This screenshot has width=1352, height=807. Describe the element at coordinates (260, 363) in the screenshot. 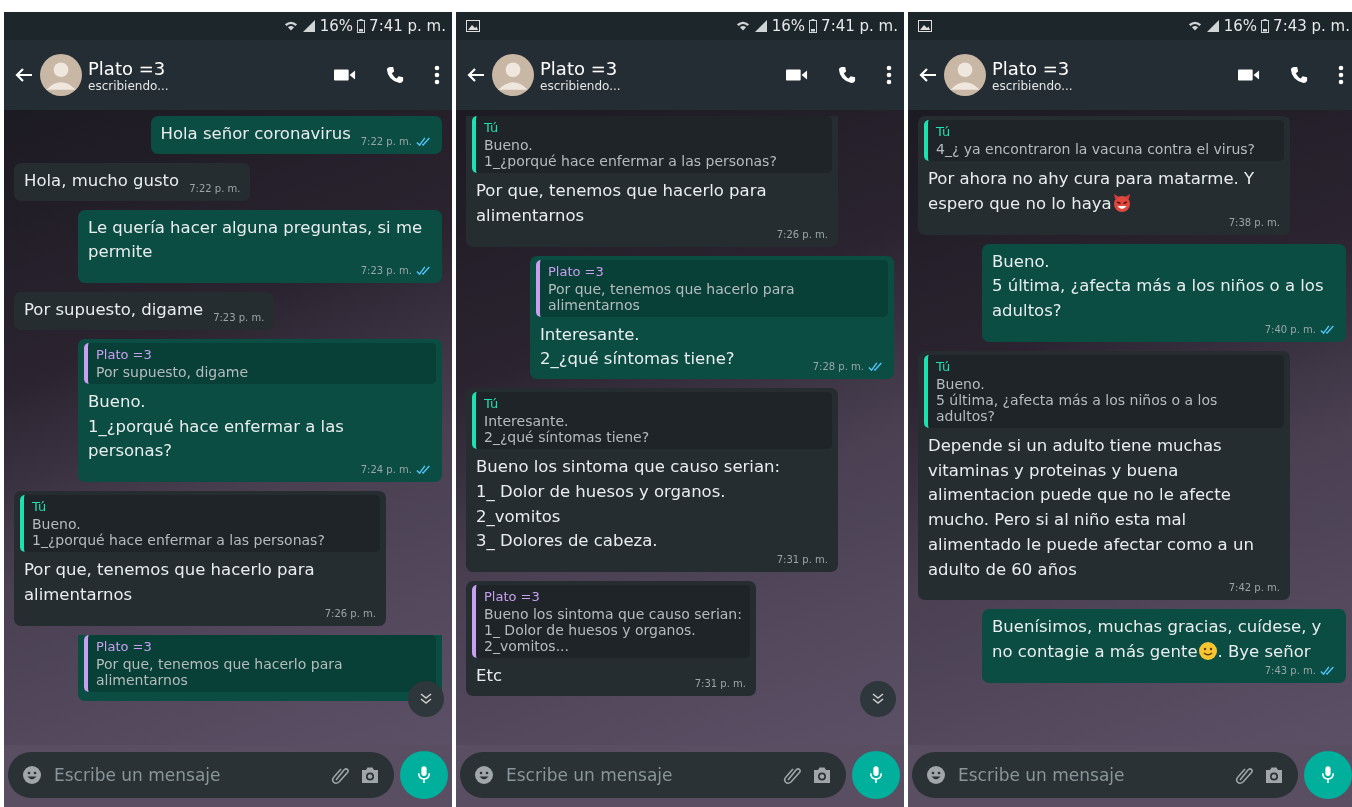

I see `quoted-message: Plato =3 Por supuesto, digame` at that location.